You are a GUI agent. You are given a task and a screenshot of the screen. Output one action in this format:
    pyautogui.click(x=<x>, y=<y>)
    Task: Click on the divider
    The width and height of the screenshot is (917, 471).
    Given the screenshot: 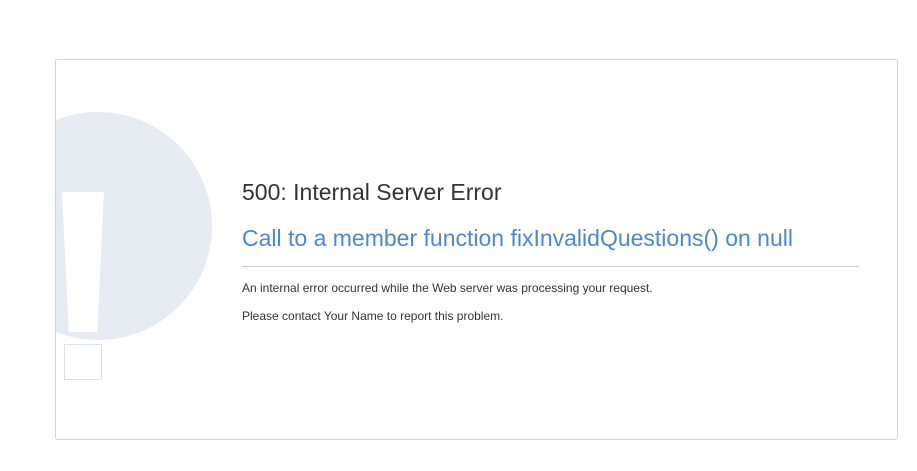 What is the action you would take?
    pyautogui.click(x=550, y=266)
    